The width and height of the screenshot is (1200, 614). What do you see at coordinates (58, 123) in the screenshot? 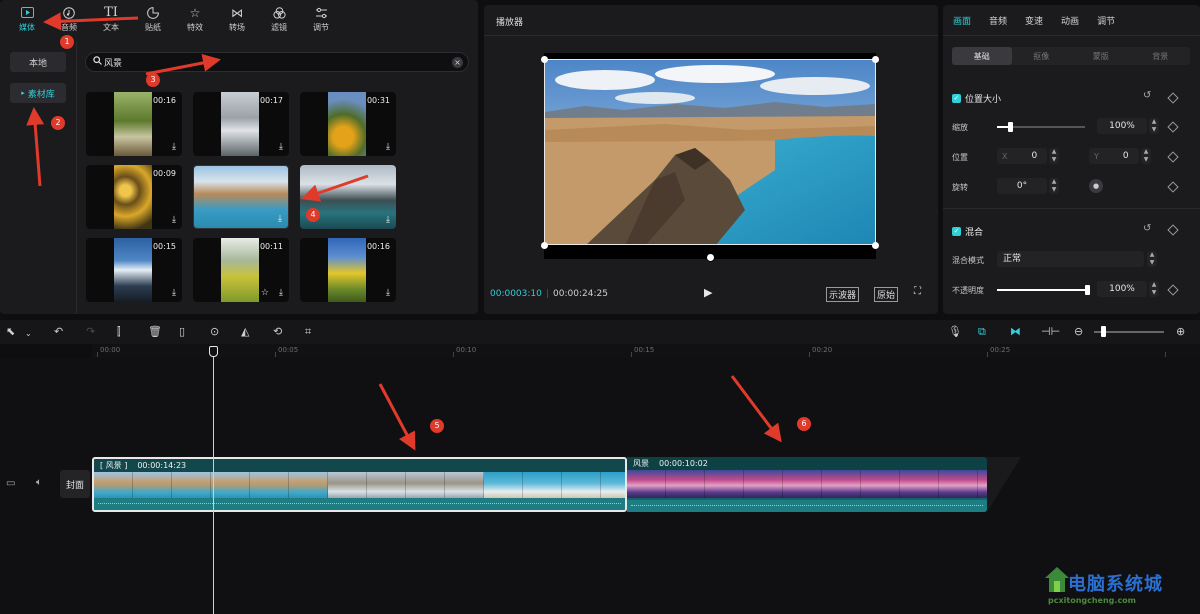
I see `annotation-badge: 2` at bounding box center [58, 123].